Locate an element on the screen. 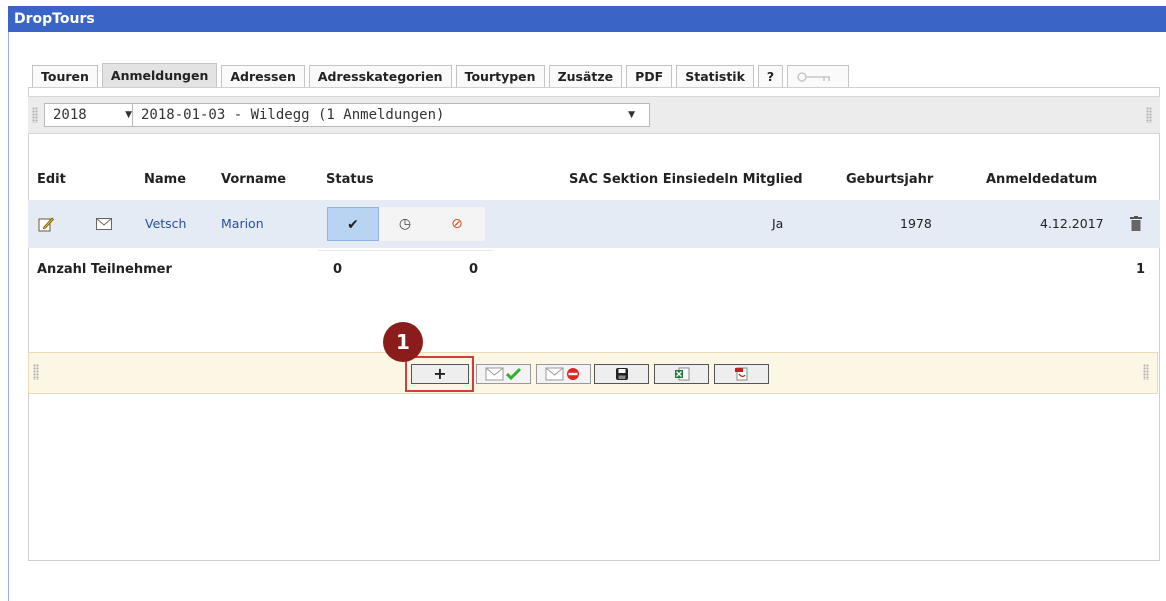 The image size is (1166, 601). excel-export-button is located at coordinates (681, 374).